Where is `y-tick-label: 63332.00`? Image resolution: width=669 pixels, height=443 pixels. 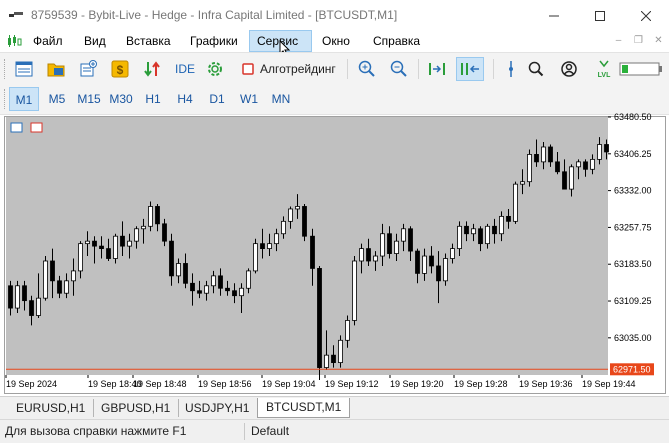 y-tick-label: 63332.00 is located at coordinates (633, 191).